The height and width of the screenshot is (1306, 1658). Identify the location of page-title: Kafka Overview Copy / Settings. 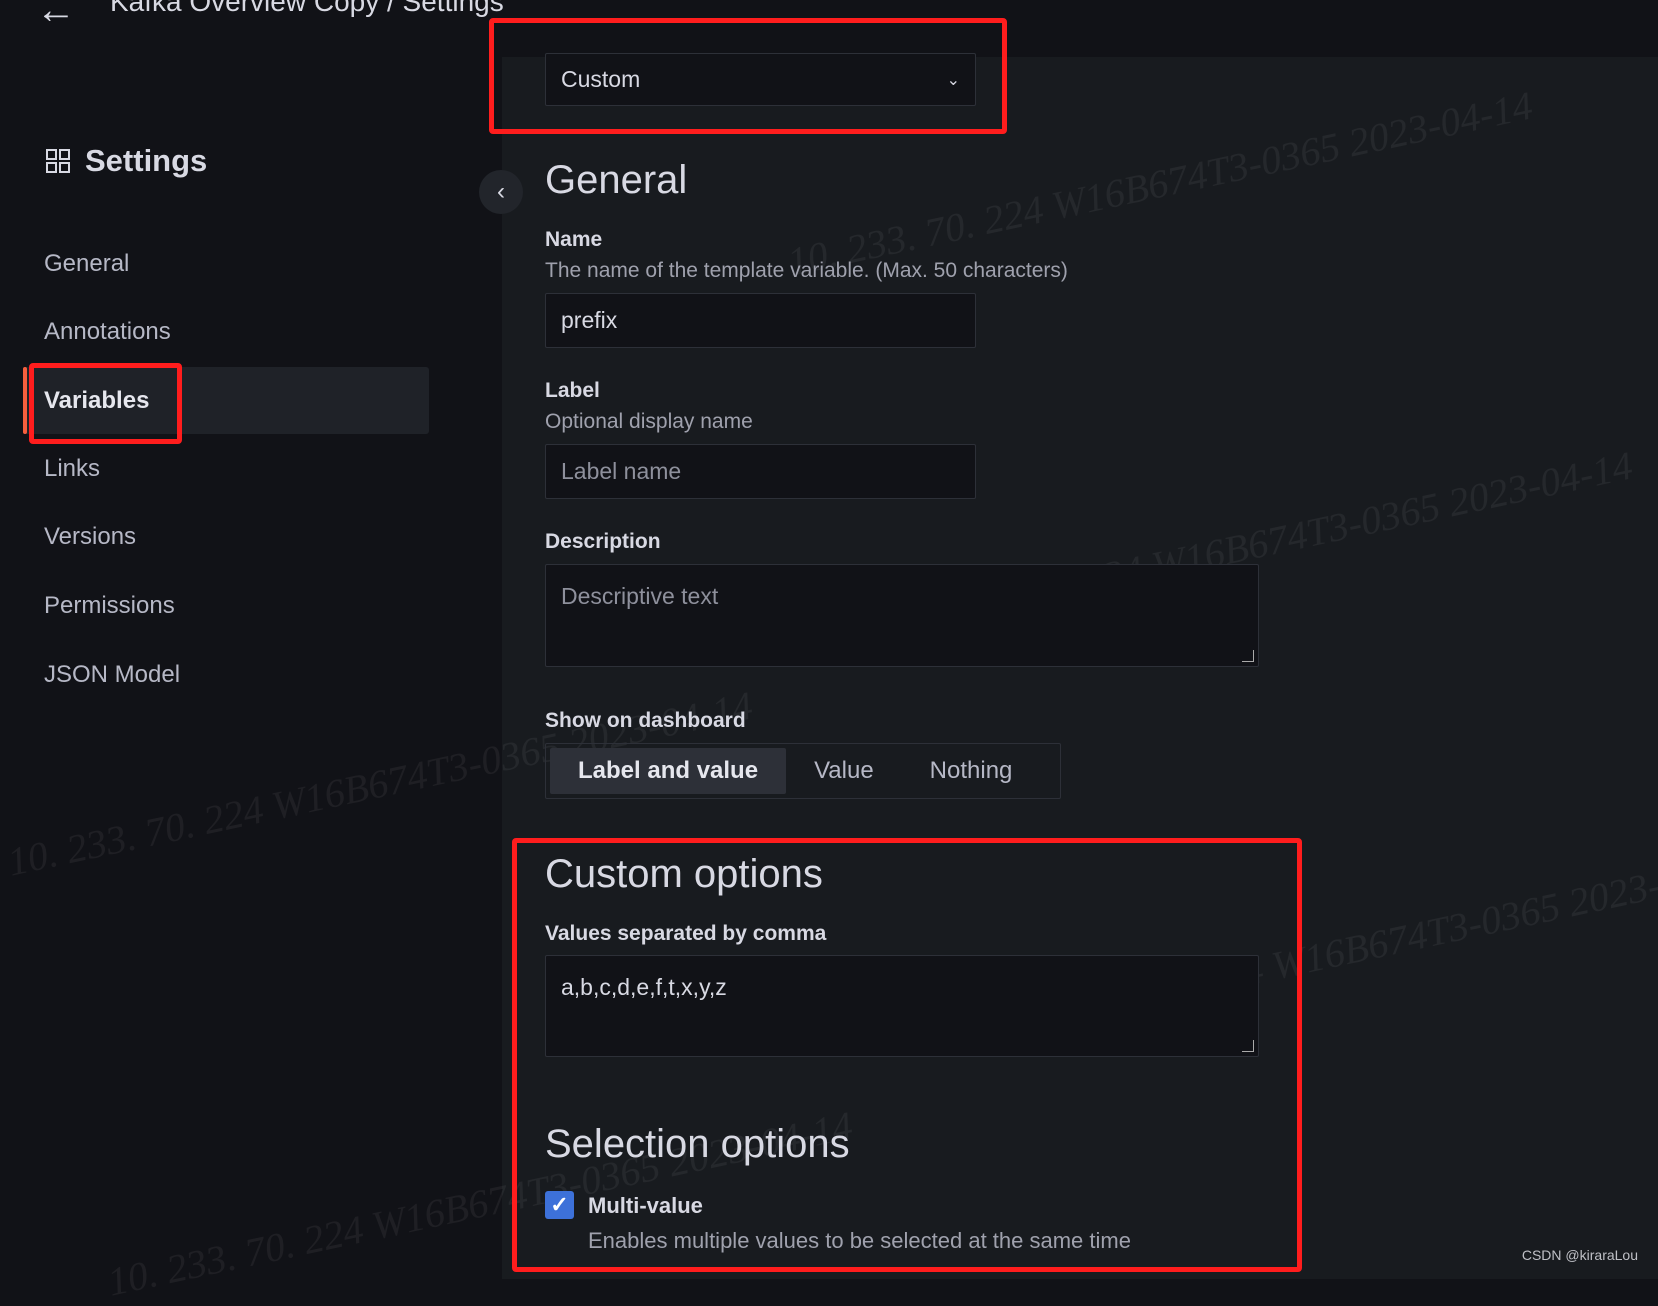
(307, 8).